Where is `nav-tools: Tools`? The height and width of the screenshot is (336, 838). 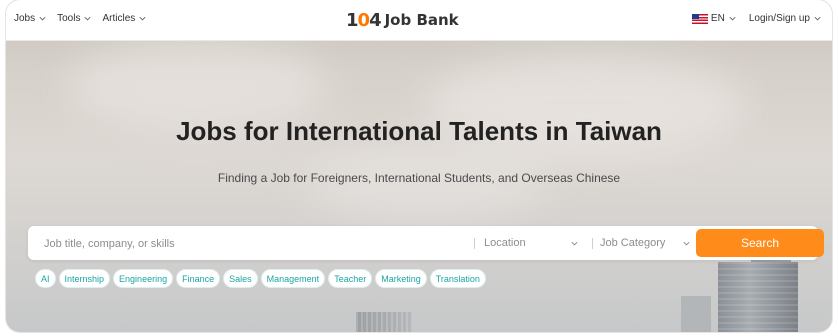
nav-tools: Tools is located at coordinates (74, 18).